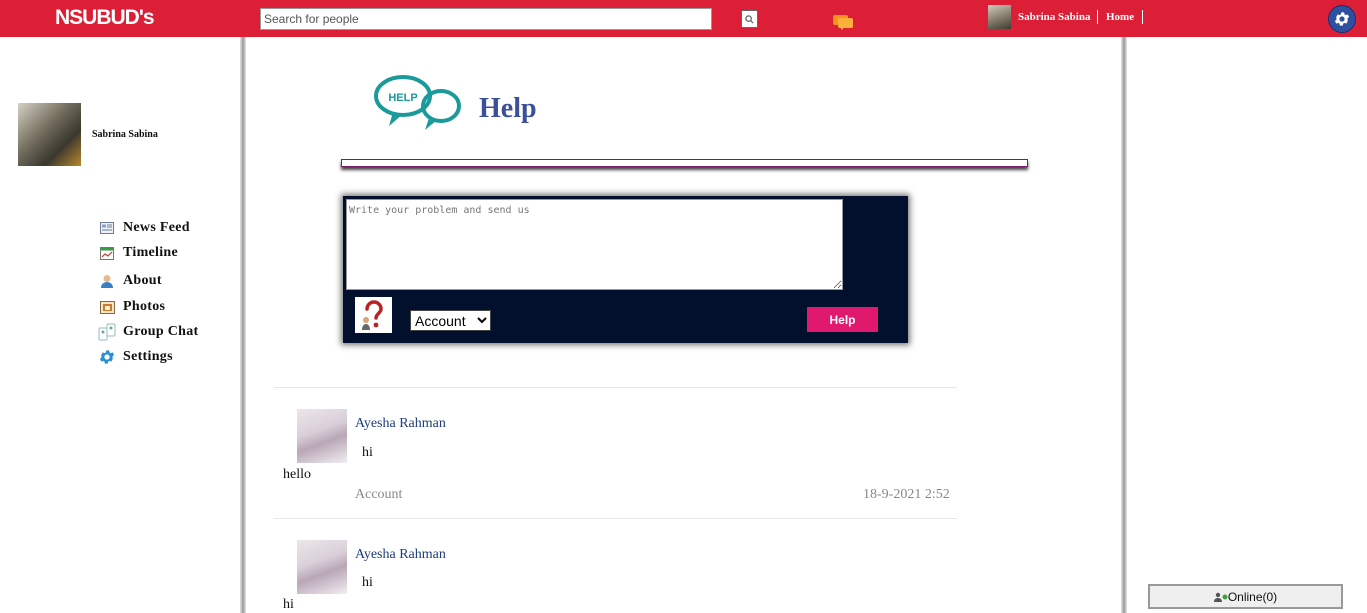 The height and width of the screenshot is (613, 1367). Describe the element at coordinates (107, 332) in the screenshot. I see `group-chat-icon` at that location.